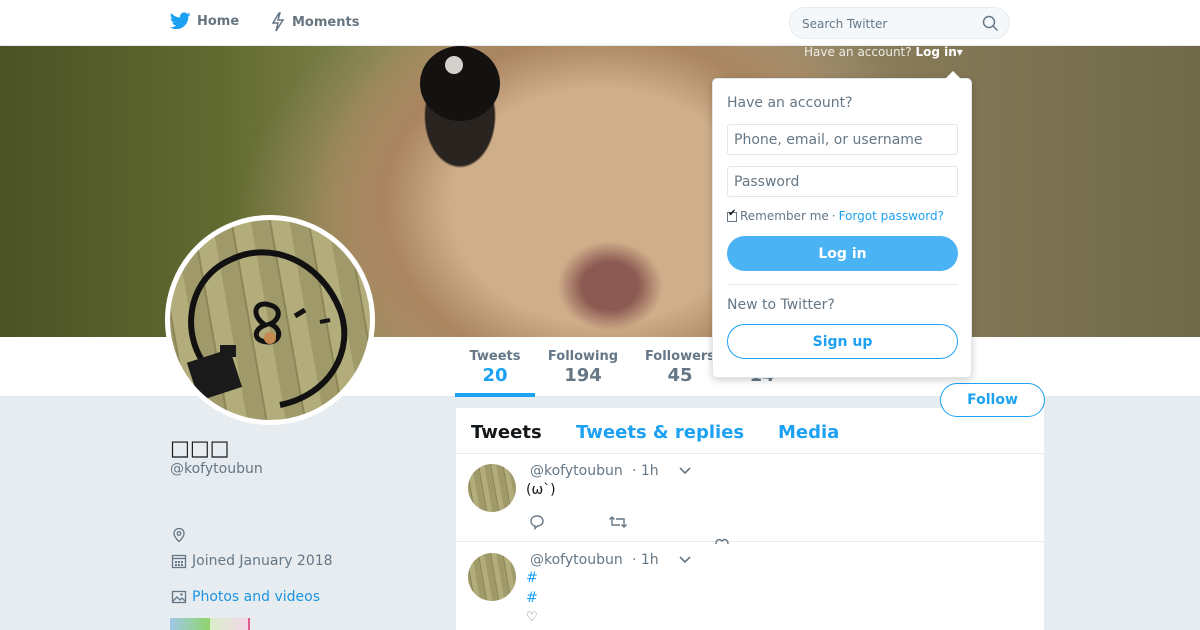 This screenshot has width=1200, height=630. I want to click on forgot-password-link: Forgot password?, so click(891, 216).